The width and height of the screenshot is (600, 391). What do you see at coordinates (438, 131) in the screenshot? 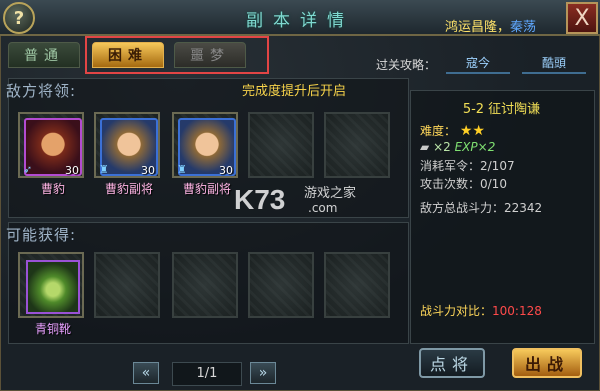
I see `difficulty-label: 难度：` at bounding box center [438, 131].